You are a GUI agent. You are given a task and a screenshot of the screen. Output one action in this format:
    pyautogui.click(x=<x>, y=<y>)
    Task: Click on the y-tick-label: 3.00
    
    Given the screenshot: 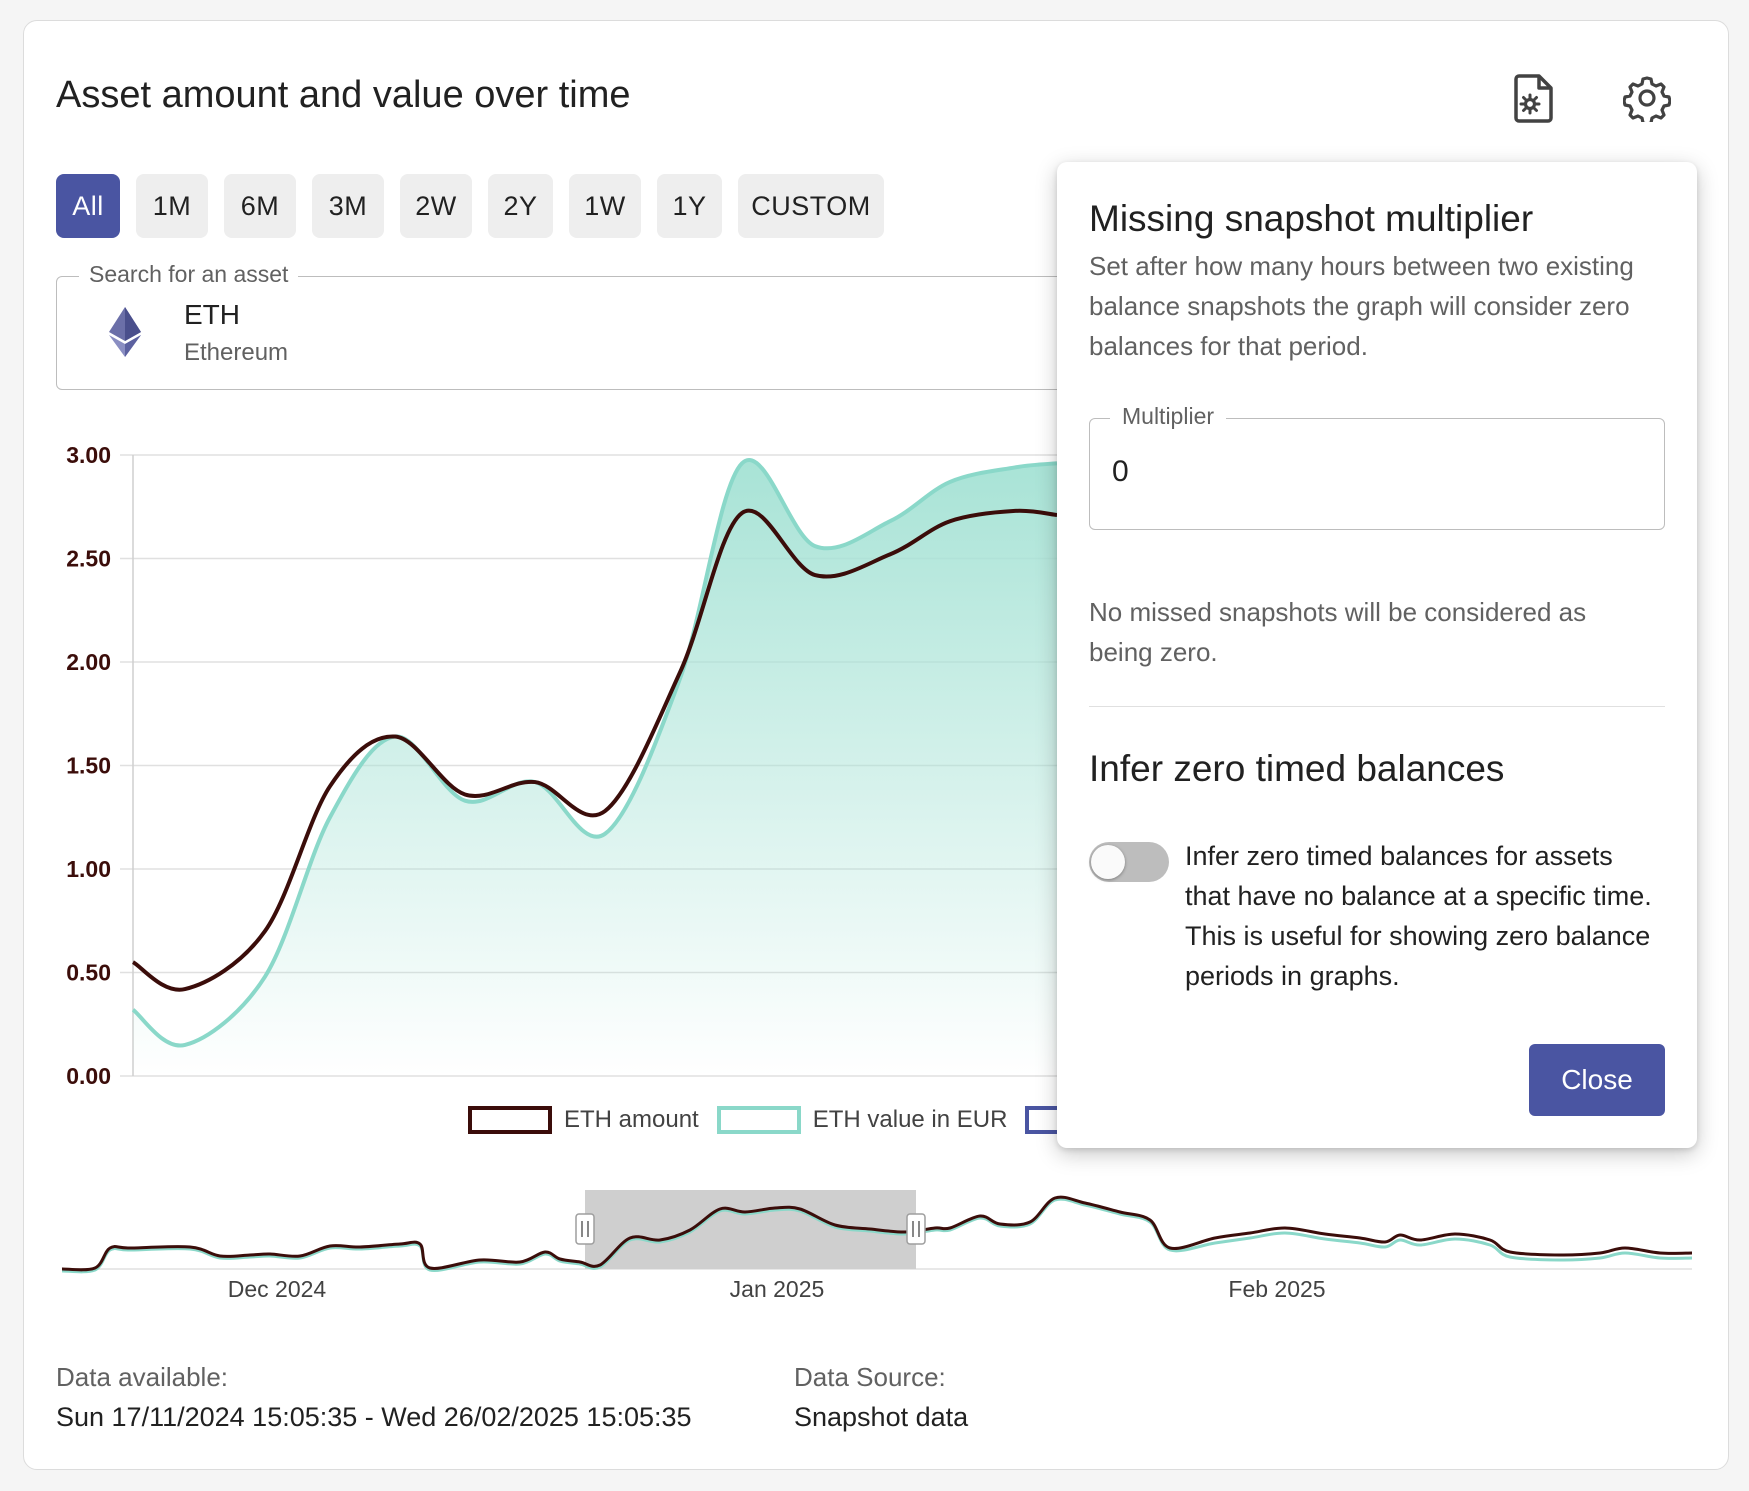 What is the action you would take?
    pyautogui.click(x=88, y=455)
    